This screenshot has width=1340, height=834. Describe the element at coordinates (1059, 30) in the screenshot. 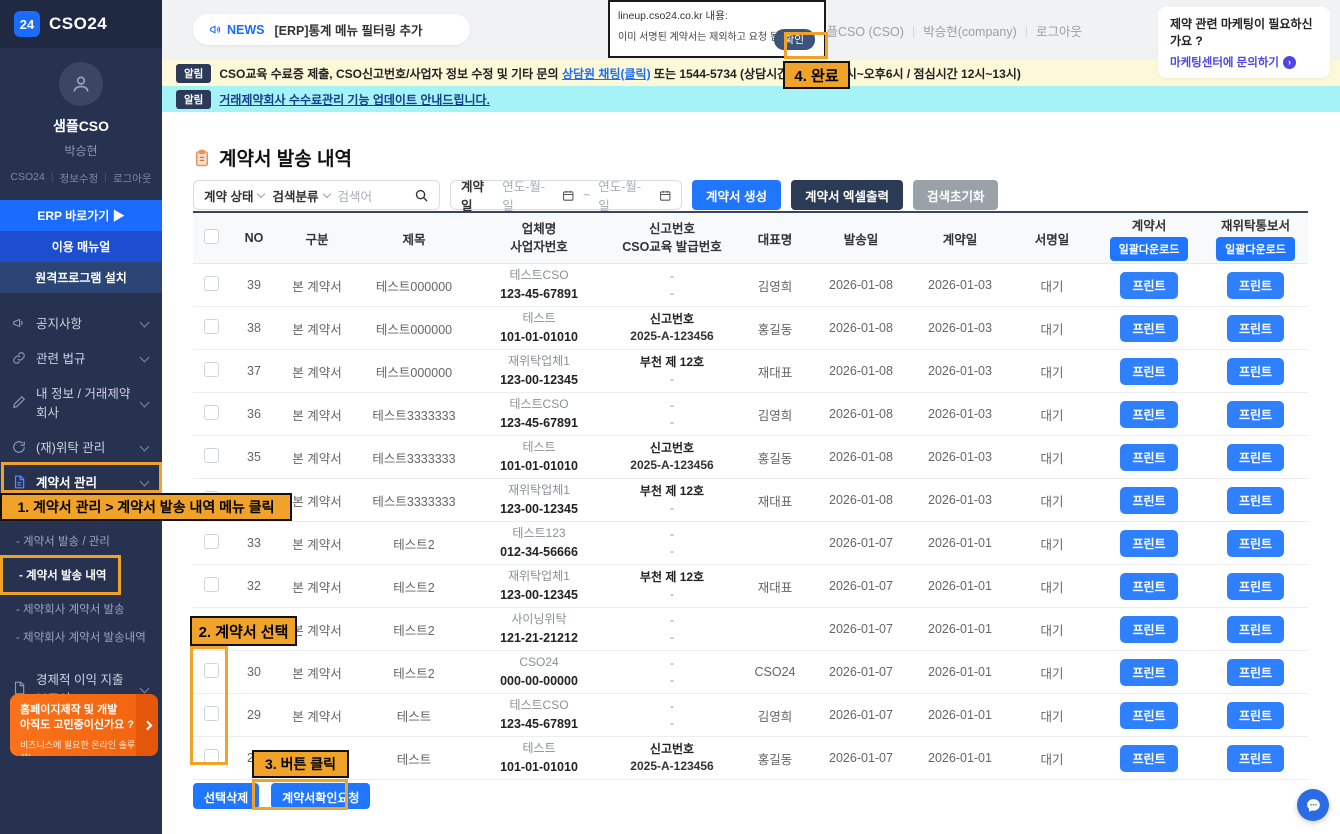

I see `logout-link: 로그아웃` at that location.